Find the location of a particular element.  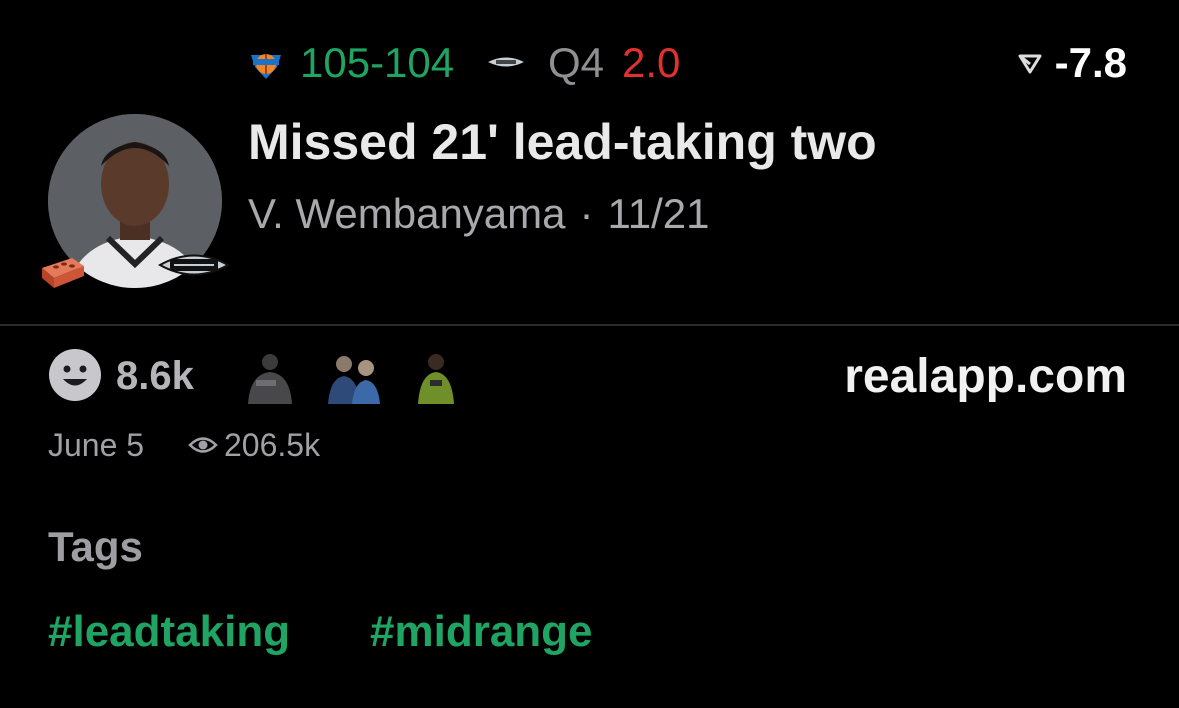

game-clock: 2.0 is located at coordinates (651, 62).